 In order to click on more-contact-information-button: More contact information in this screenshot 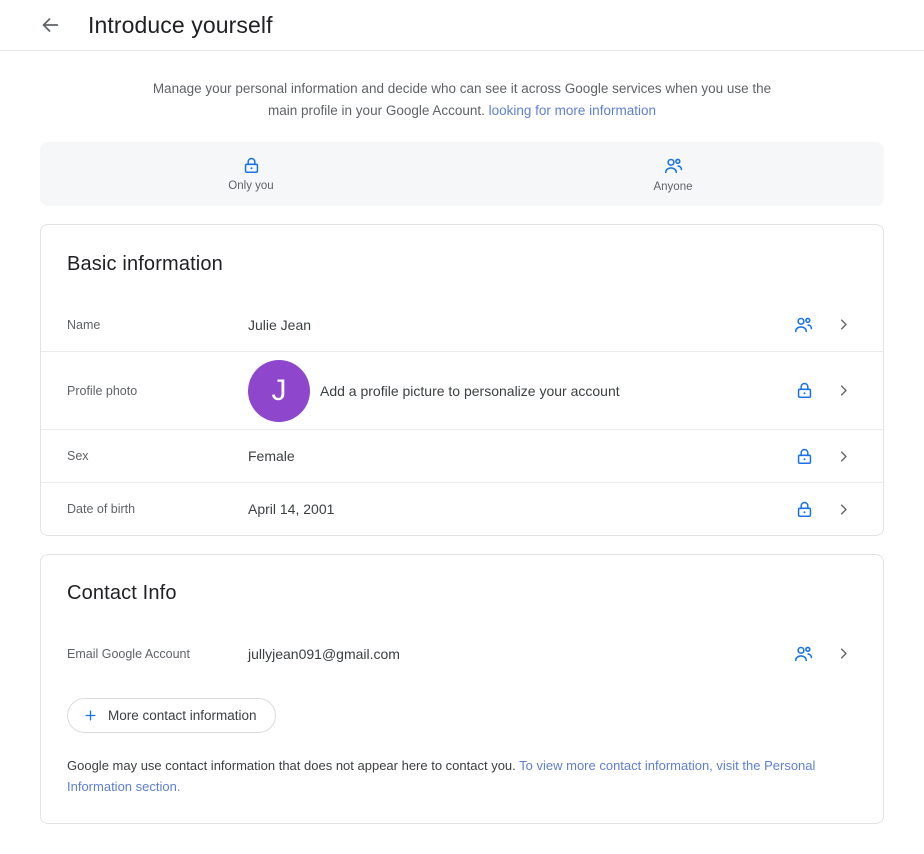, I will do `click(171, 715)`.